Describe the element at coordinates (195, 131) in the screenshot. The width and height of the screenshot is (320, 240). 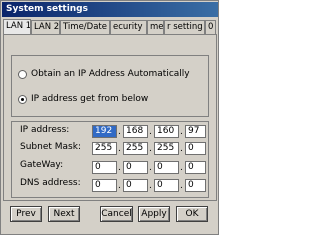
I see `ip-octet-4: 97` at that location.